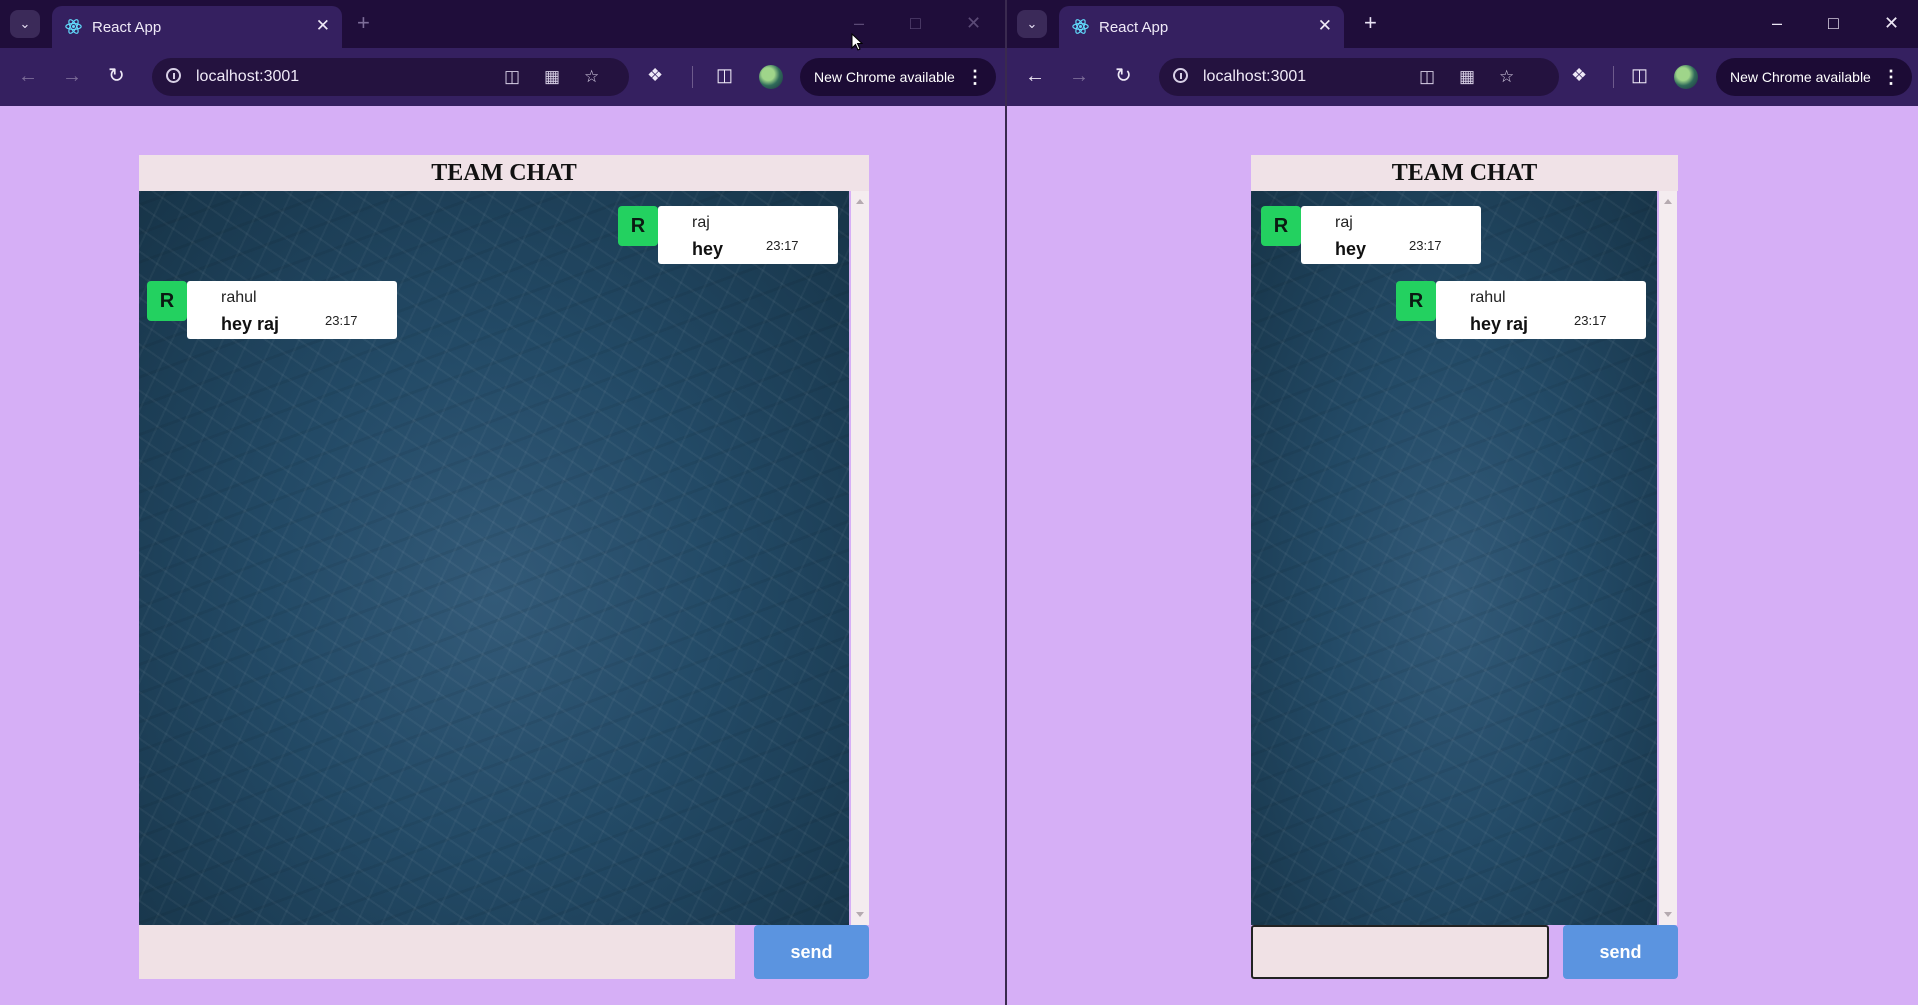  I want to click on tab-strip: ⌄ React App ✕ + – □ ✕, so click(1462, 24).